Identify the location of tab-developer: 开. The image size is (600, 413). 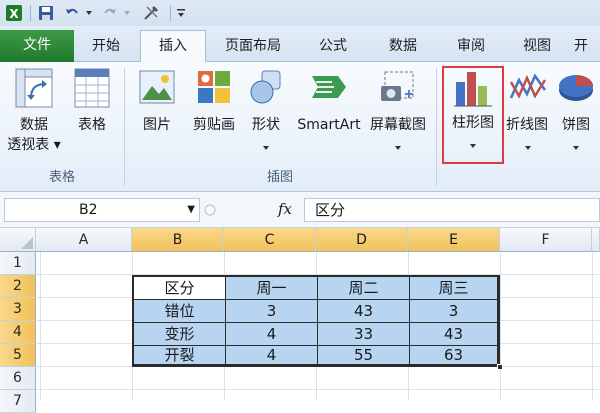
(587, 47).